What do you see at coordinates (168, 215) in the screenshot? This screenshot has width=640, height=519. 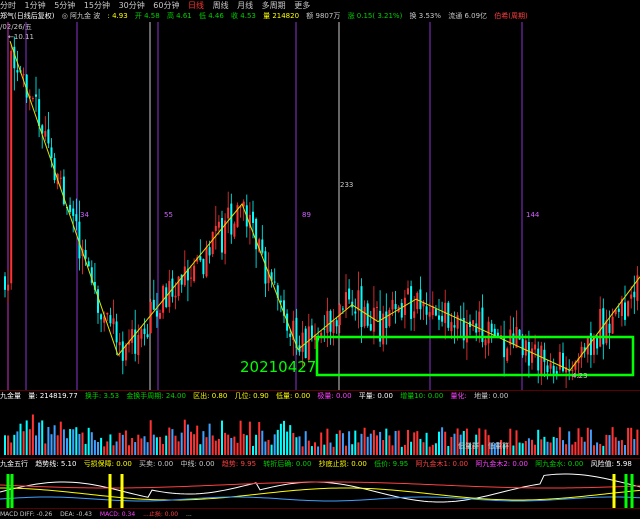 I see `cycle-label-55: 55` at bounding box center [168, 215].